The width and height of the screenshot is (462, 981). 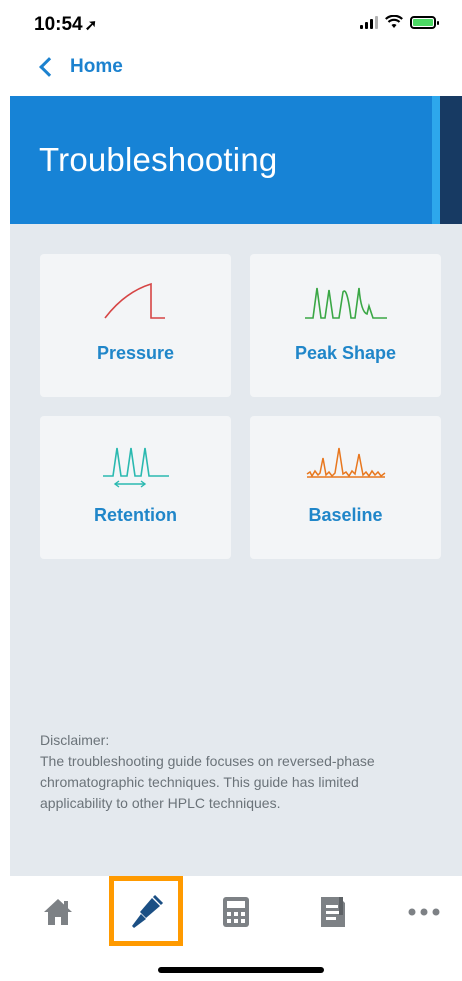 What do you see at coordinates (75, 740) in the screenshot?
I see `disclaimer-title: Disclaimer:` at bounding box center [75, 740].